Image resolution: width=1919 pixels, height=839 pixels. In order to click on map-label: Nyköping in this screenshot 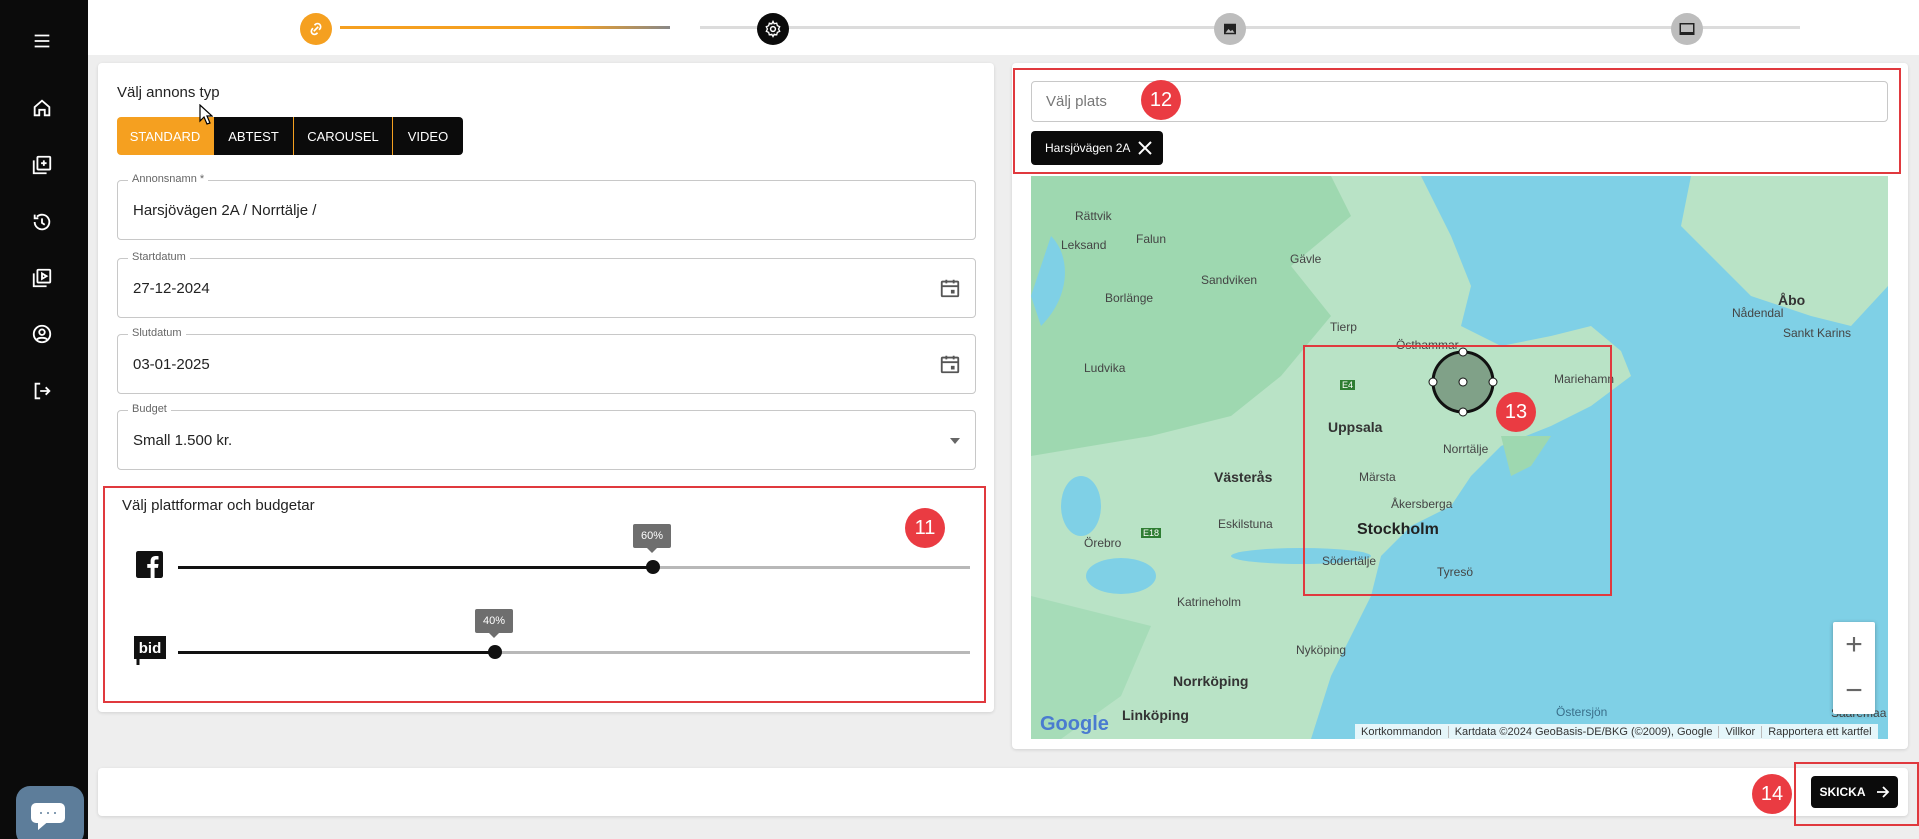, I will do `click(1321, 650)`.